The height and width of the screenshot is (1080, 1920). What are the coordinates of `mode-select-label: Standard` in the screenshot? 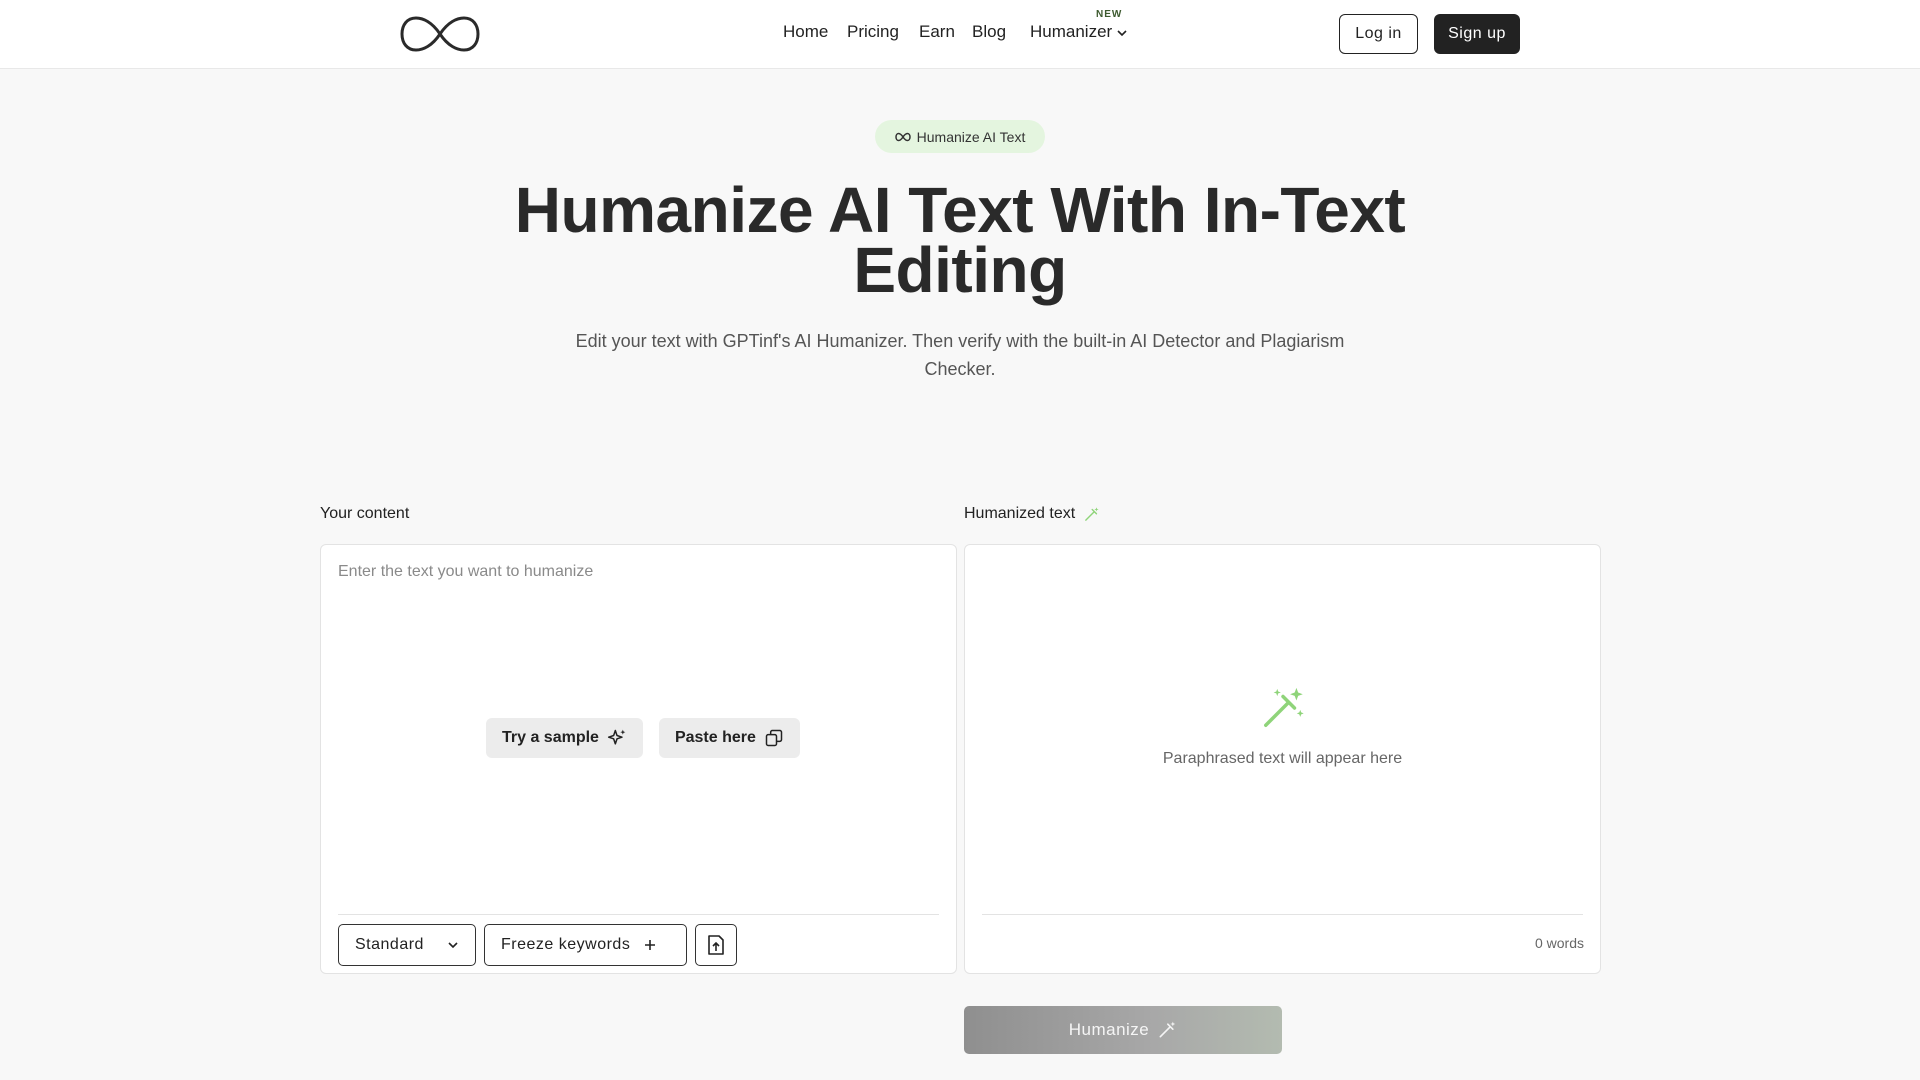 It's located at (389, 944).